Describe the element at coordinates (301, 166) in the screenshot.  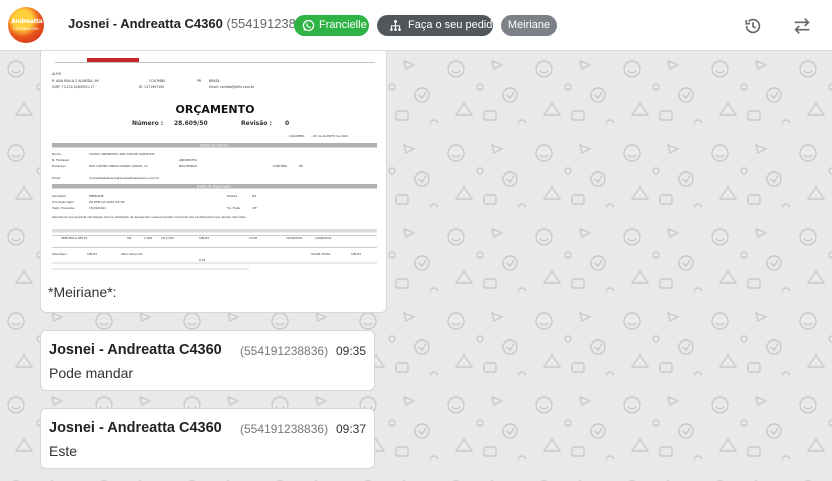
I see `client-uf: PR` at that location.